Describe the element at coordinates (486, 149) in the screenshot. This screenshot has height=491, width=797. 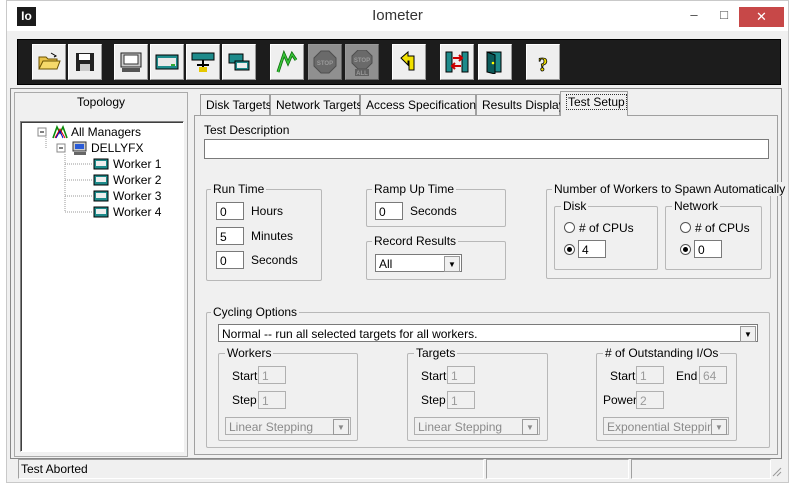
I see `test-description-input` at that location.